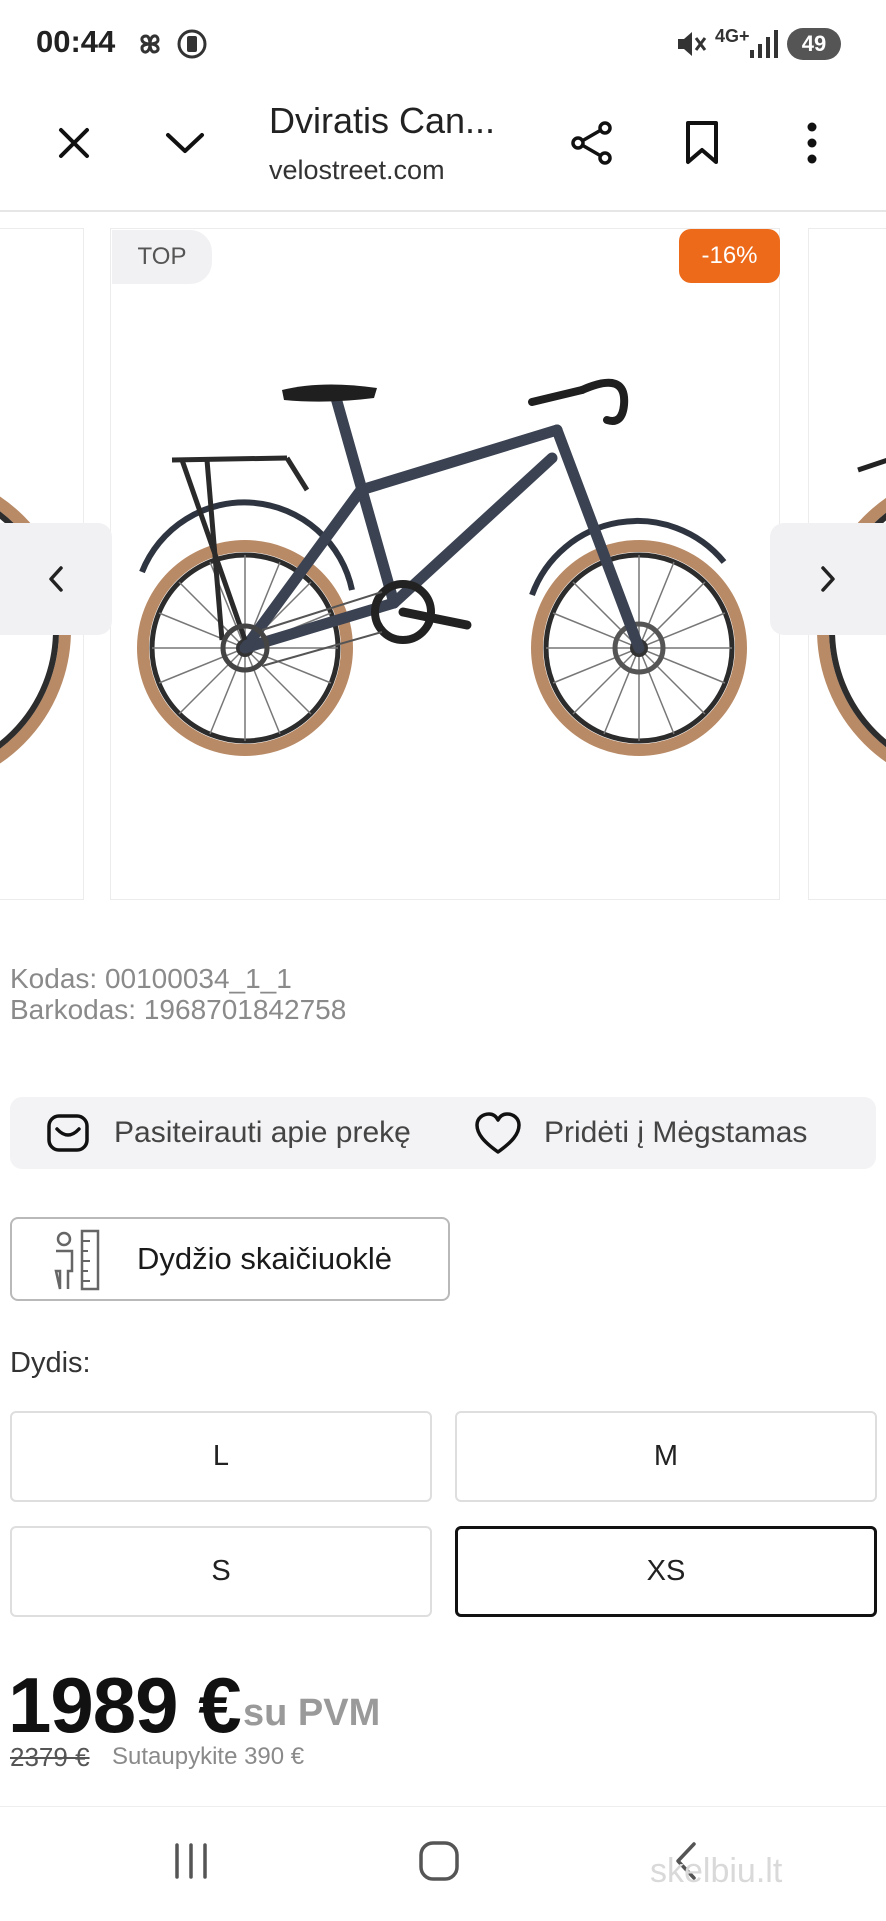 This screenshot has height=1921, width=886. What do you see at coordinates (716, 1871) in the screenshot?
I see `watermark: skelbiu.lt` at bounding box center [716, 1871].